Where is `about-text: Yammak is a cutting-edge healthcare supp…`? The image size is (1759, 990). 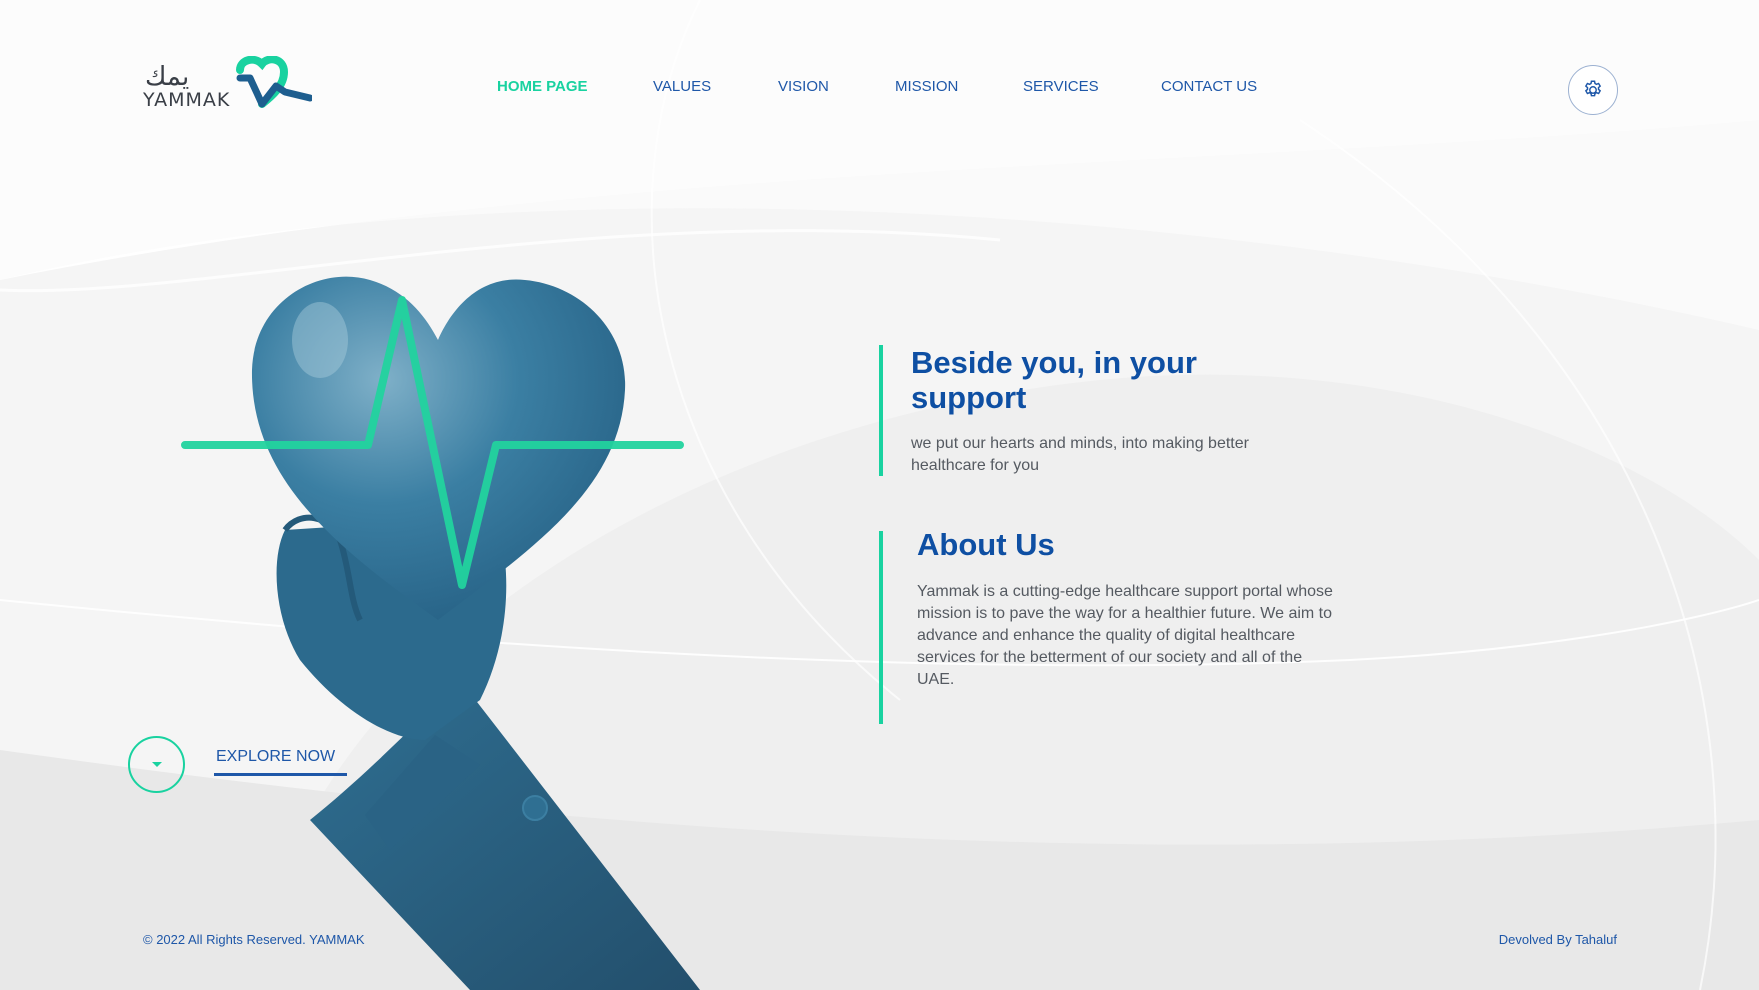
about-text: Yammak is a cutting-edge healthcare supp… is located at coordinates (1125, 635).